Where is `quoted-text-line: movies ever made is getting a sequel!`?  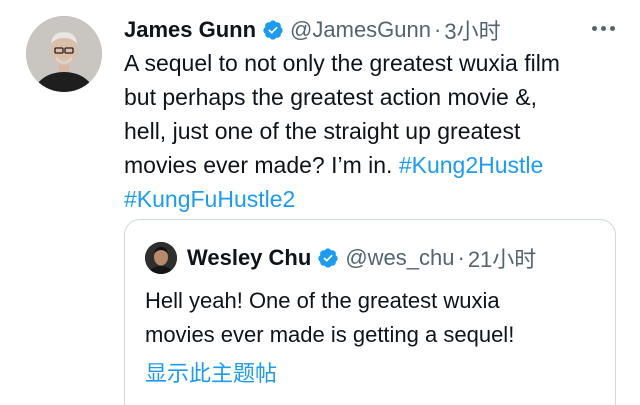 quoted-text-line: movies ever made is getting a sequel! is located at coordinates (330, 334).